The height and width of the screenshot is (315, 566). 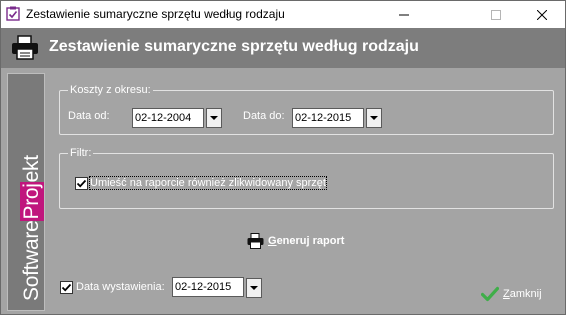 What do you see at coordinates (328, 118) in the screenshot?
I see `date-to-input: 02-12-2015` at bounding box center [328, 118].